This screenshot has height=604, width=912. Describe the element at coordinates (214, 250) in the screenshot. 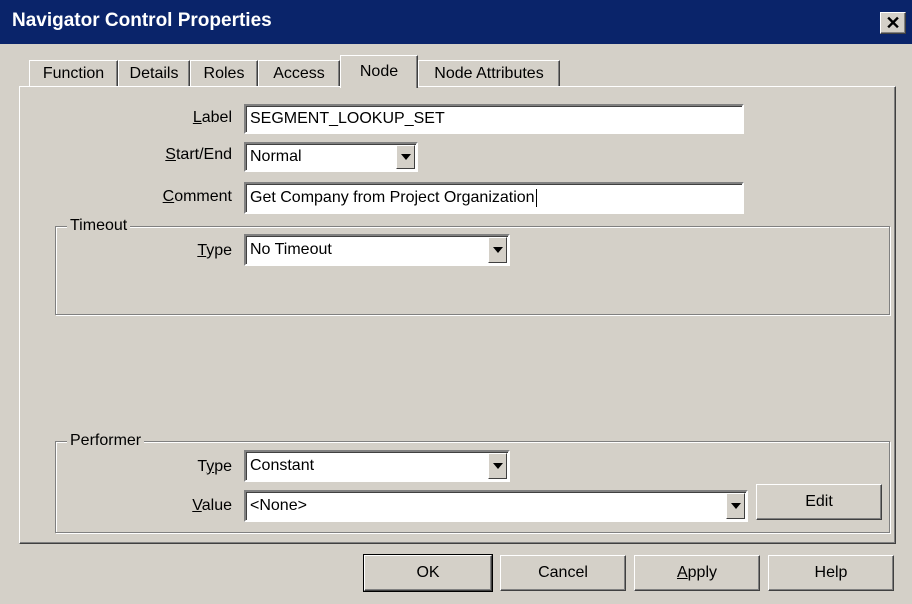

I see `timeout-type-caption: Type` at that location.